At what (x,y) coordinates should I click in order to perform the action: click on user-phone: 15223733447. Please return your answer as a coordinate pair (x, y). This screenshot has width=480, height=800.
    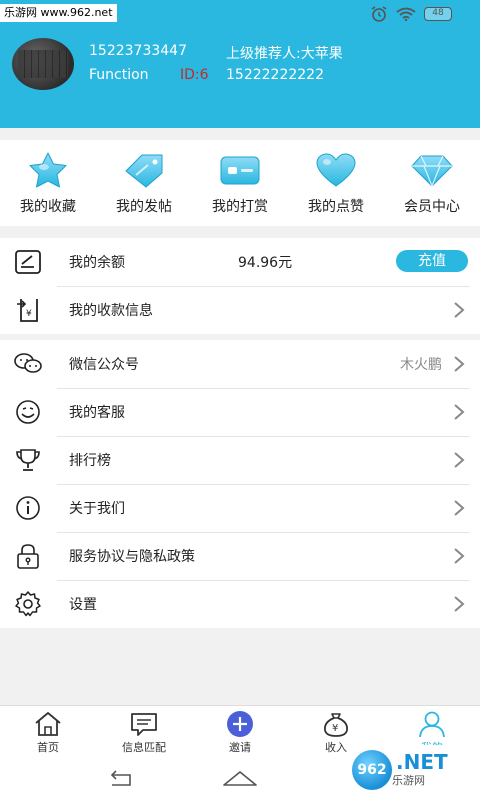
    Looking at the image, I should click on (138, 51).